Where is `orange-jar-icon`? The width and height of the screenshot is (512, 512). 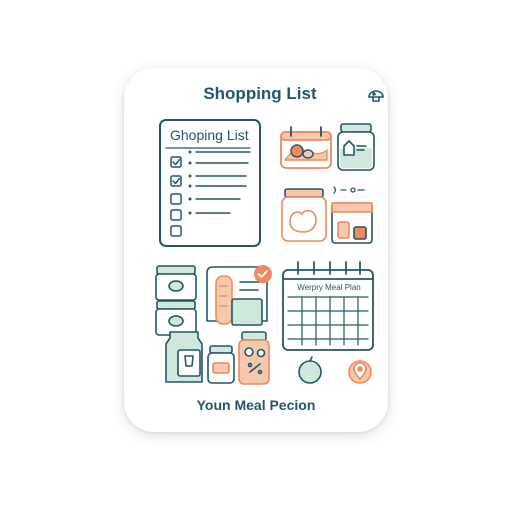
orange-jar-icon is located at coordinates (254, 358).